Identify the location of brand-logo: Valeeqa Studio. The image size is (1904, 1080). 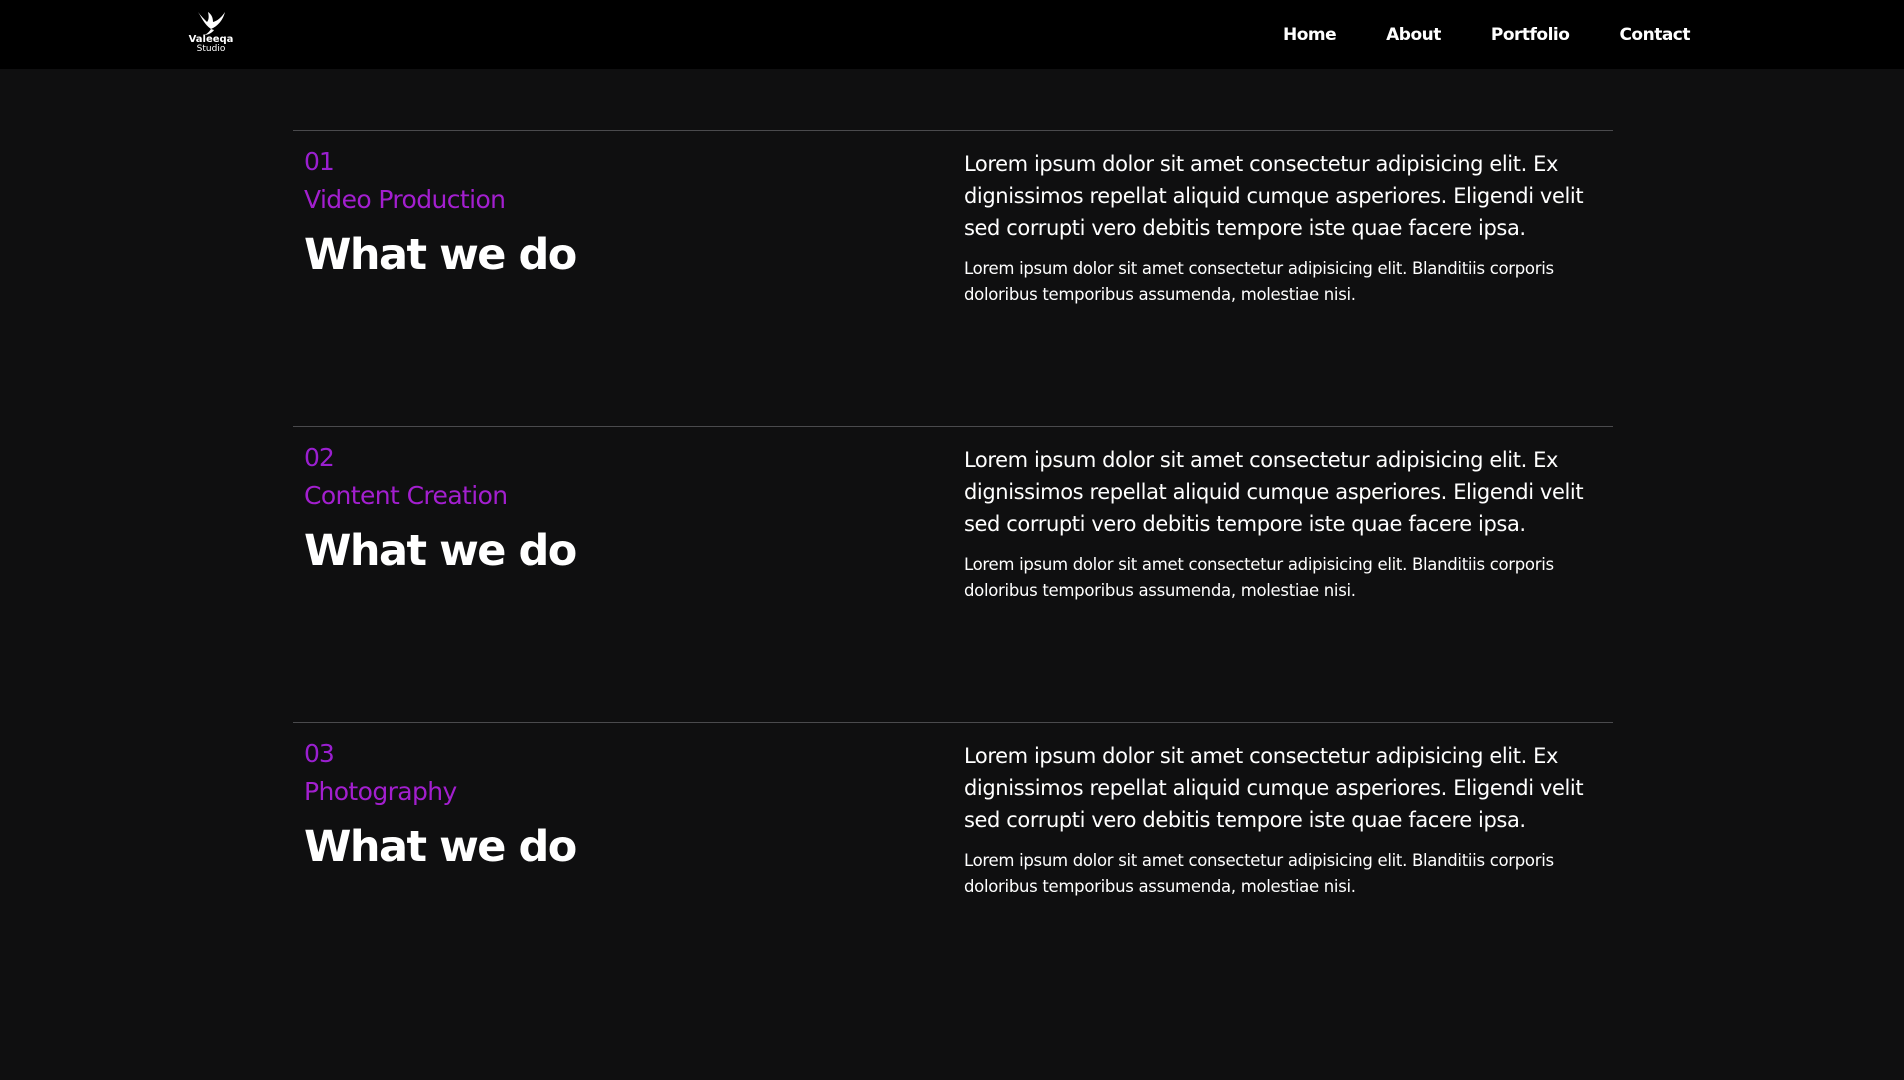
(211, 36).